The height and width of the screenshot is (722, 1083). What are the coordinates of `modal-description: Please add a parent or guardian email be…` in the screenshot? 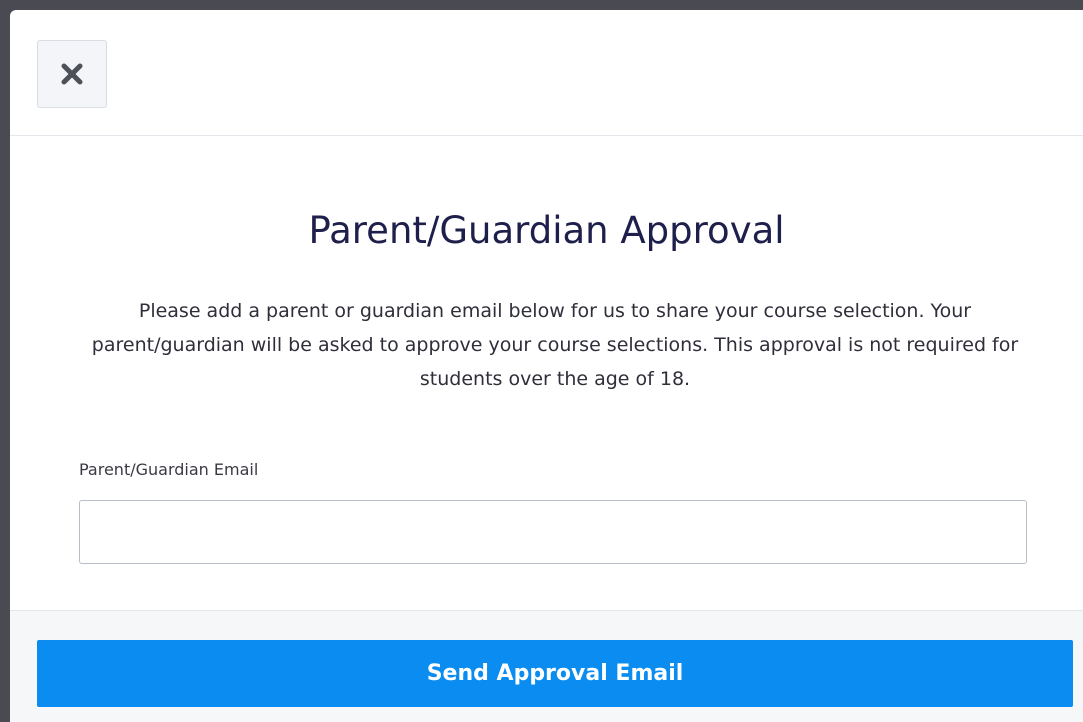 It's located at (555, 345).